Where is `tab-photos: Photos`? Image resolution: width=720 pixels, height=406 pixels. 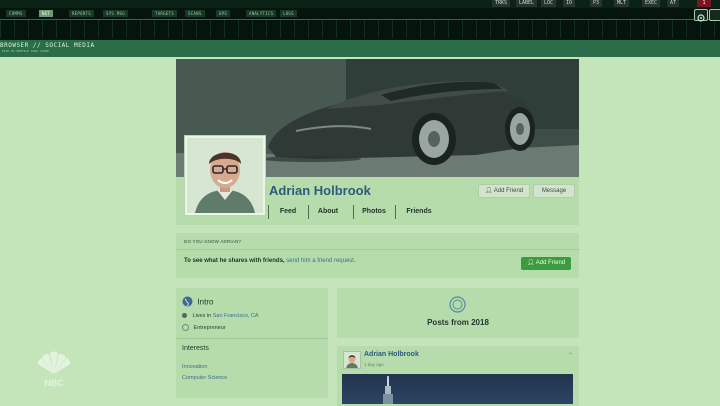 tab-photos: Photos is located at coordinates (373, 212).